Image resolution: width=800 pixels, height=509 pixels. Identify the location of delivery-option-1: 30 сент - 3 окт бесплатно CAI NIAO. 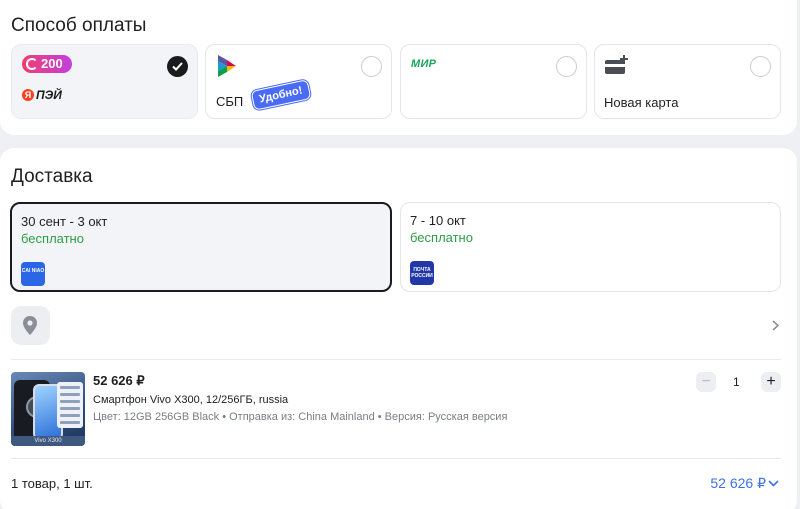
(201, 247).